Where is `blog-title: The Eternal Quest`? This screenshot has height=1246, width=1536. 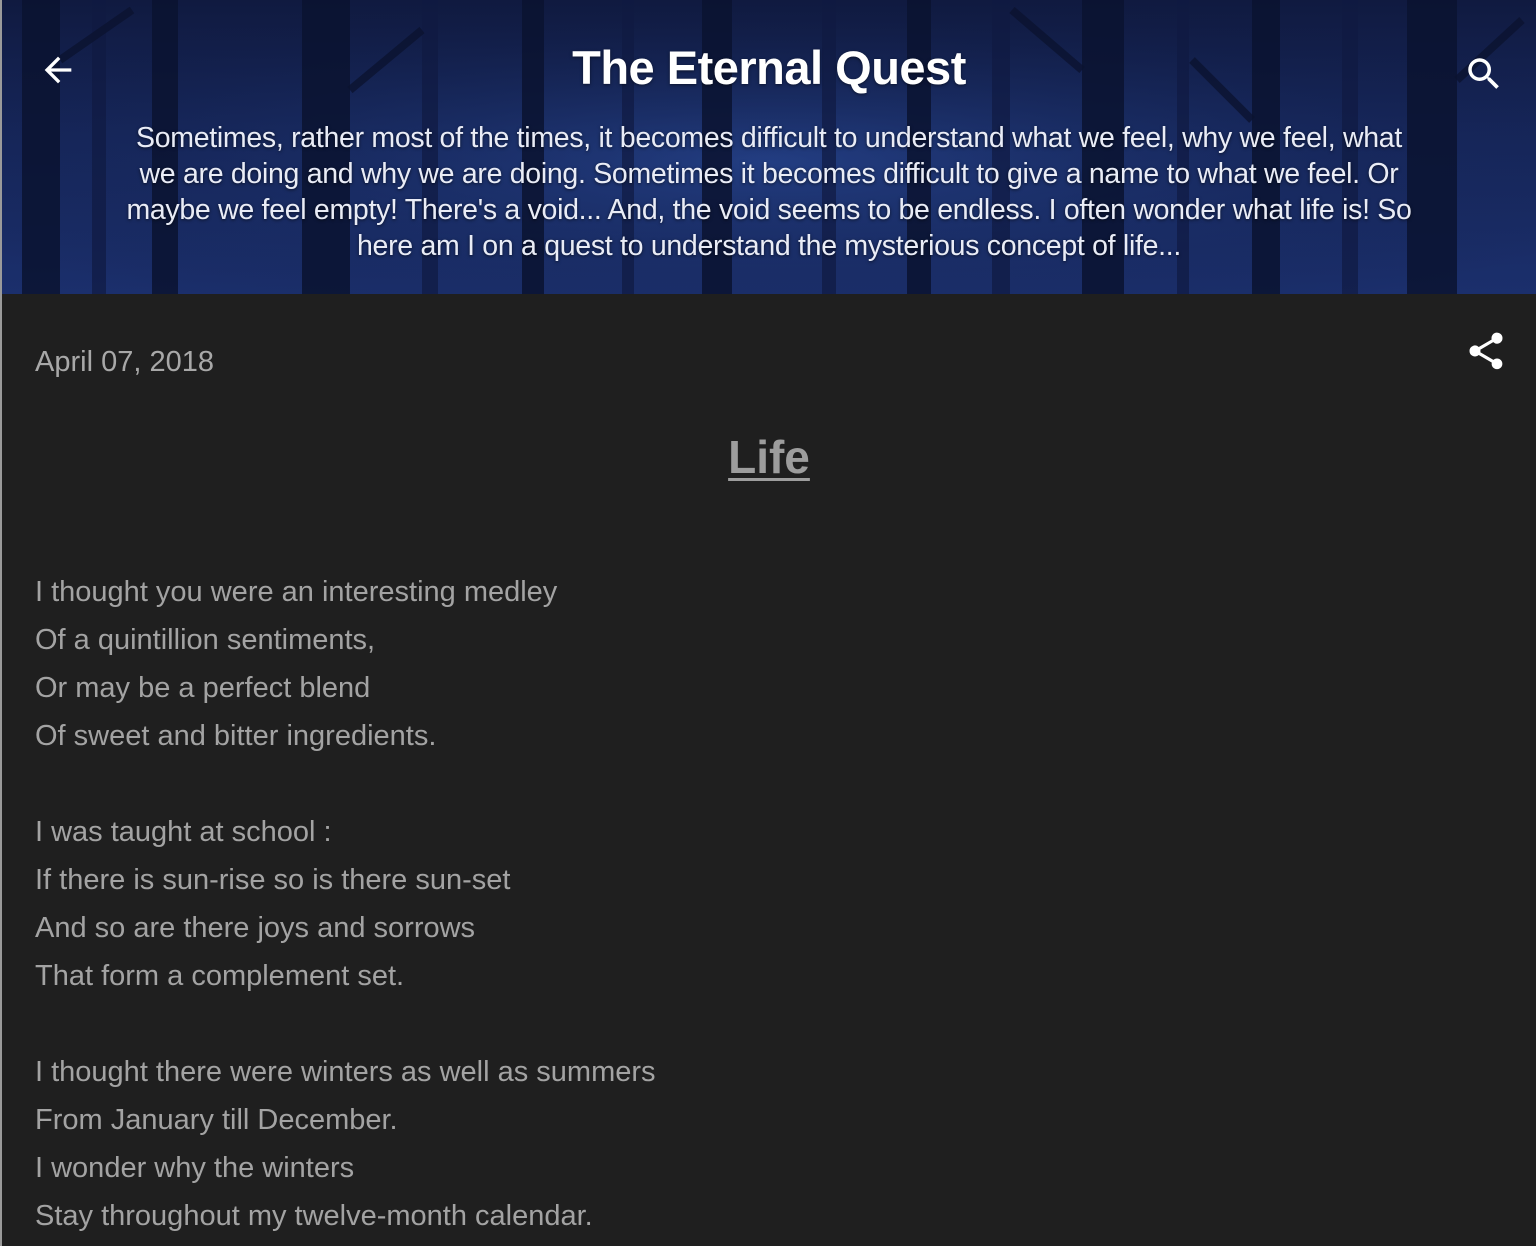 blog-title: The Eternal Quest is located at coordinates (769, 67).